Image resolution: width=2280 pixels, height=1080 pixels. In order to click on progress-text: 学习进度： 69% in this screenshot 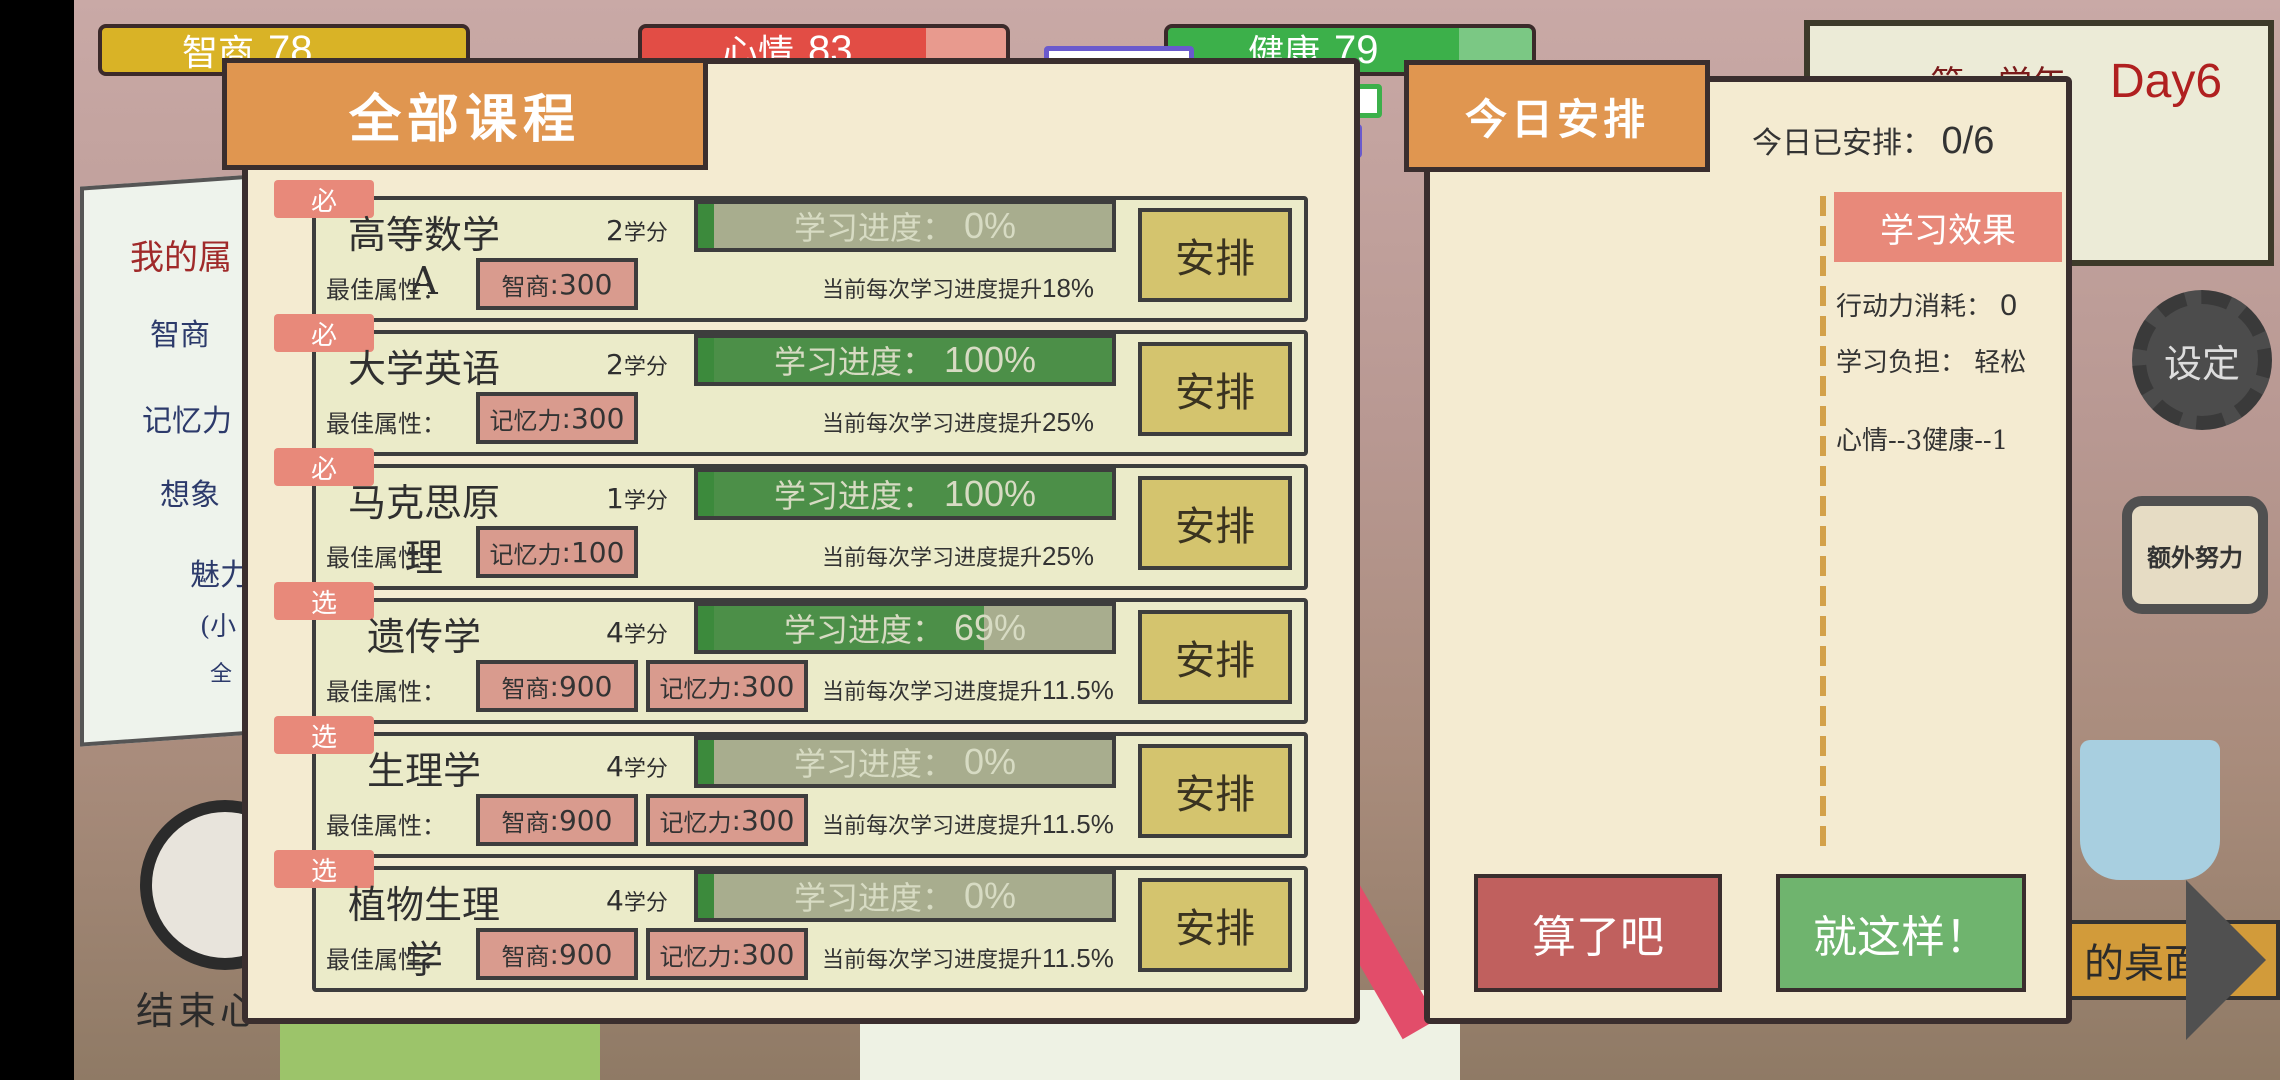, I will do `click(905, 628)`.